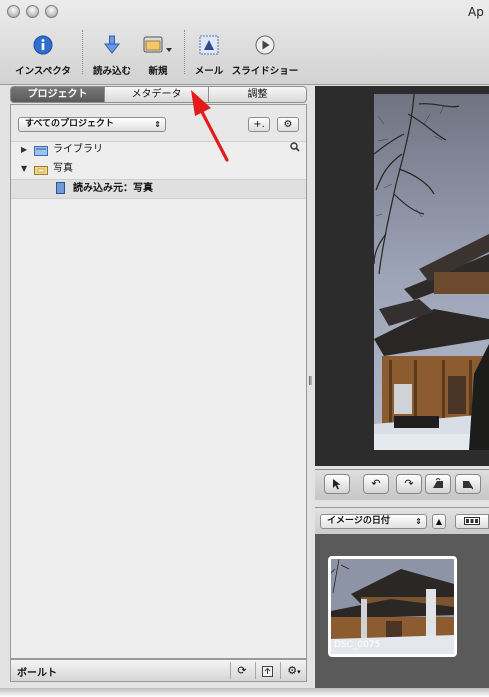 This screenshot has height=697, width=489. Describe the element at coordinates (158, 169) in the screenshot. I see `tree-item-photos: ▼ 写真` at that location.